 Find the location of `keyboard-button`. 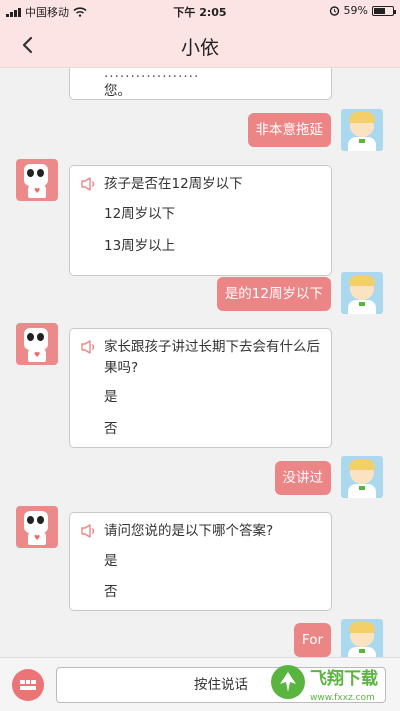

keyboard-button is located at coordinates (28, 685).